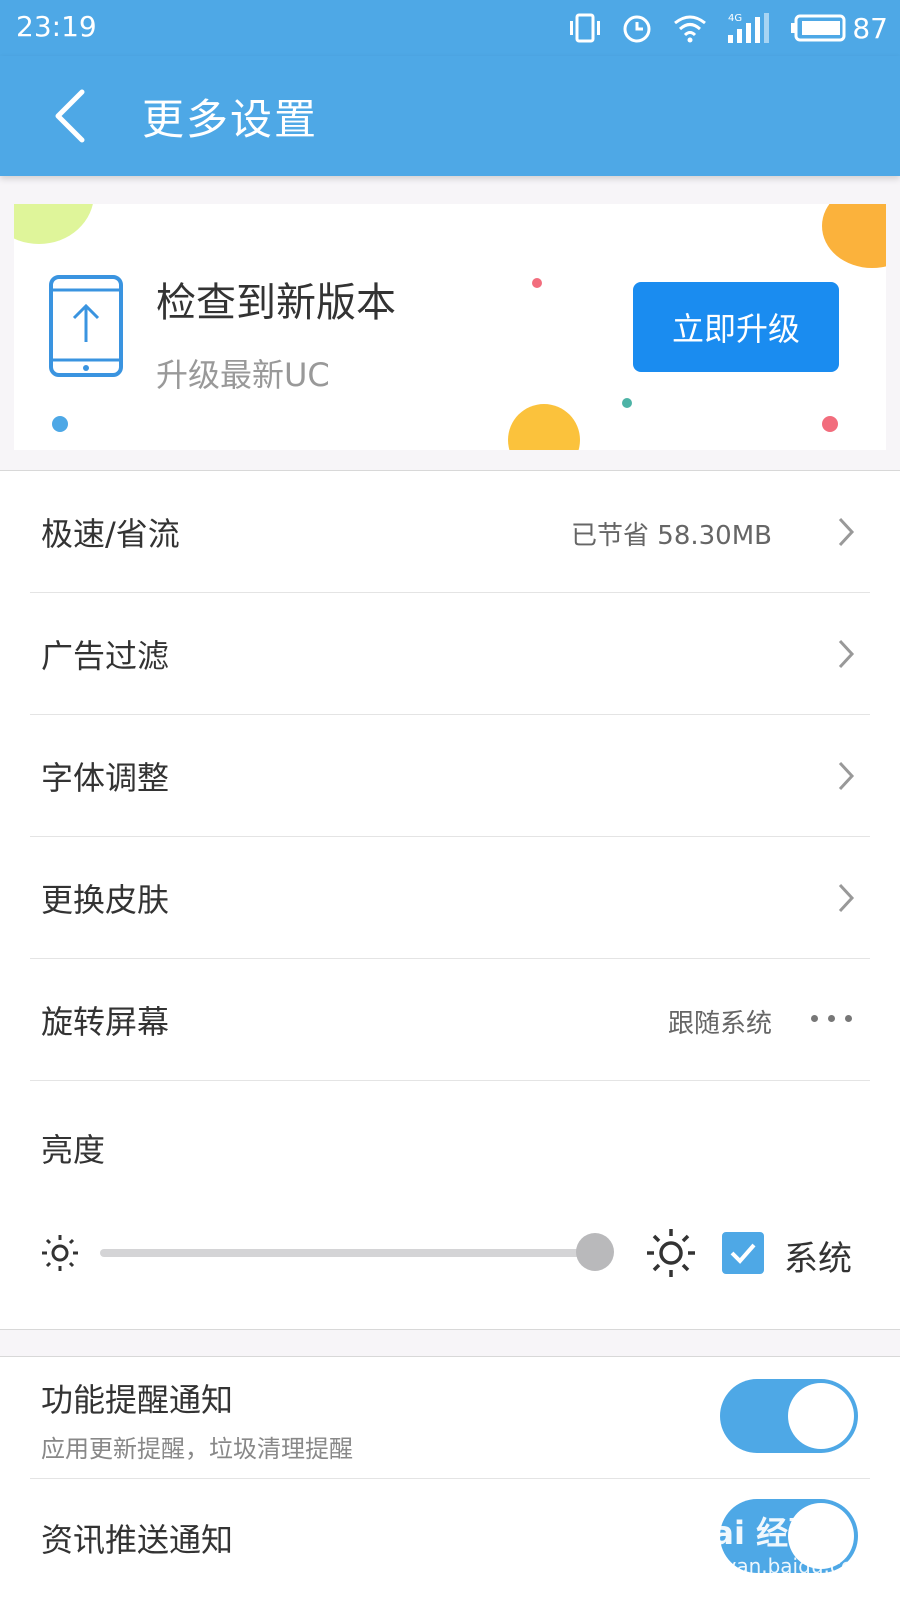 Image resolution: width=900 pixels, height=1600 pixels. Describe the element at coordinates (56, 26) in the screenshot. I see `status-time: 23:19` at that location.